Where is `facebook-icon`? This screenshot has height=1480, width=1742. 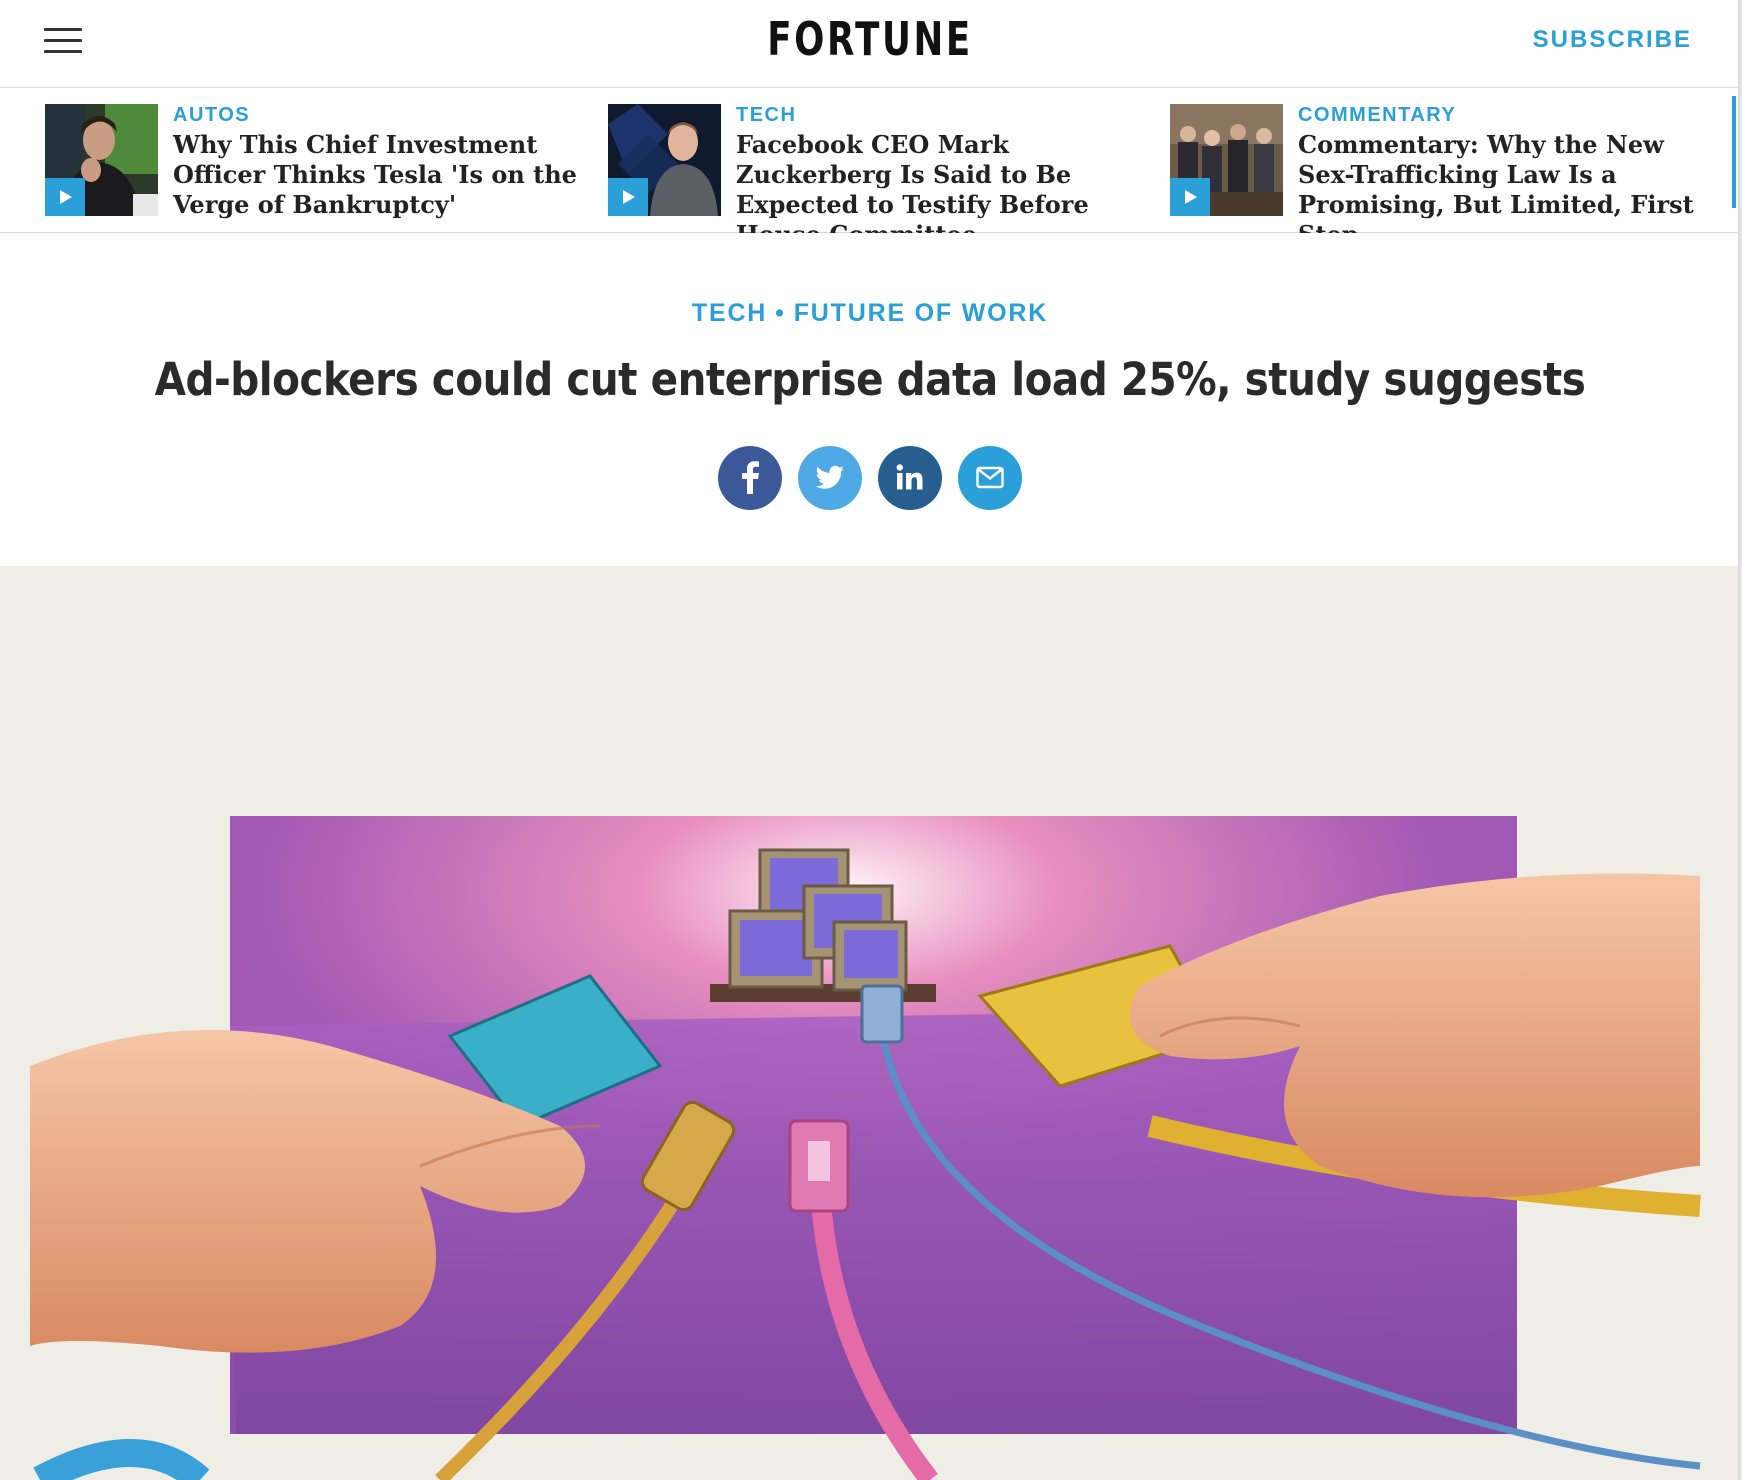
facebook-icon is located at coordinates (750, 477).